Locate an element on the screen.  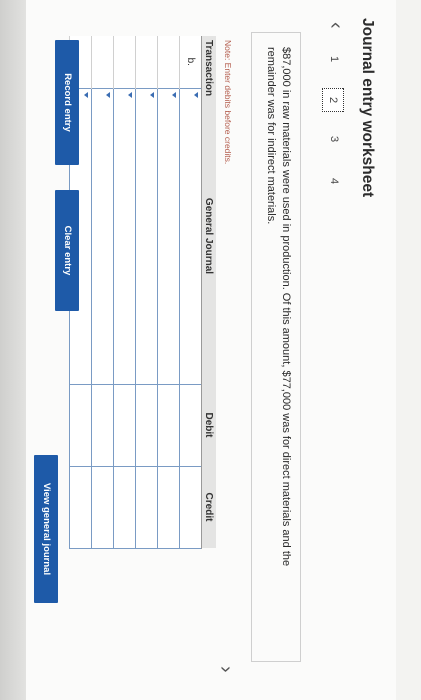
chevron-left-icon: ‹ is located at coordinates (336, 25).